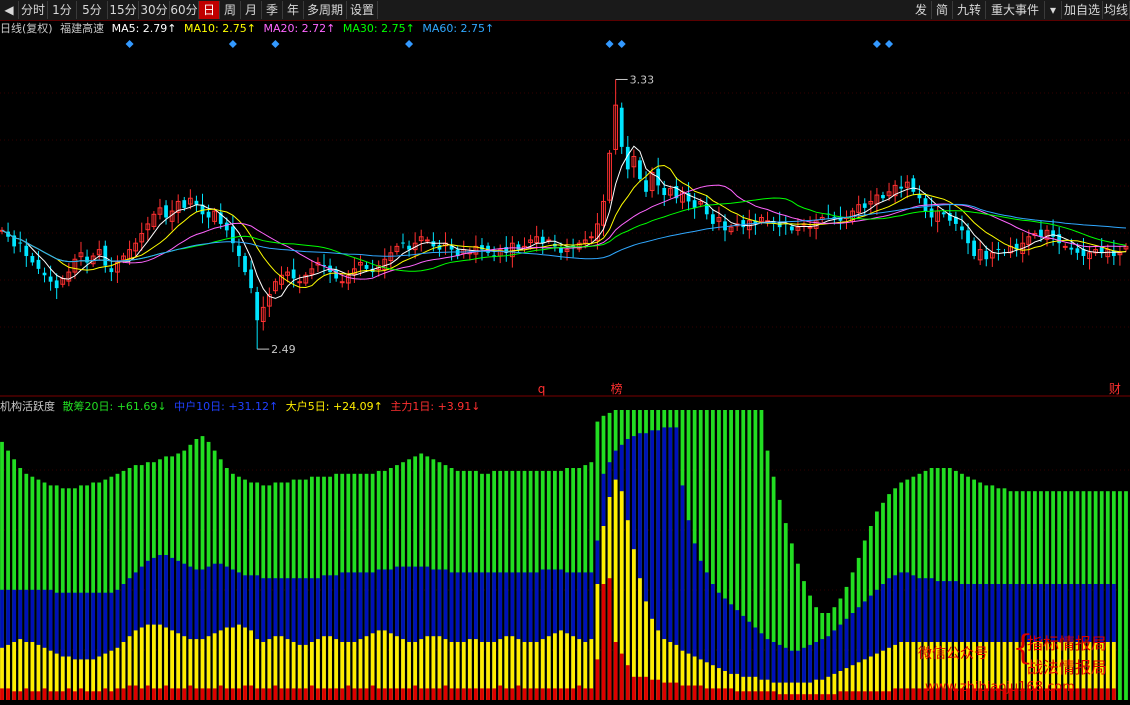 The height and width of the screenshot is (705, 1130). What do you see at coordinates (564, 234) in the screenshot?
I see `ma30-line` at bounding box center [564, 234].